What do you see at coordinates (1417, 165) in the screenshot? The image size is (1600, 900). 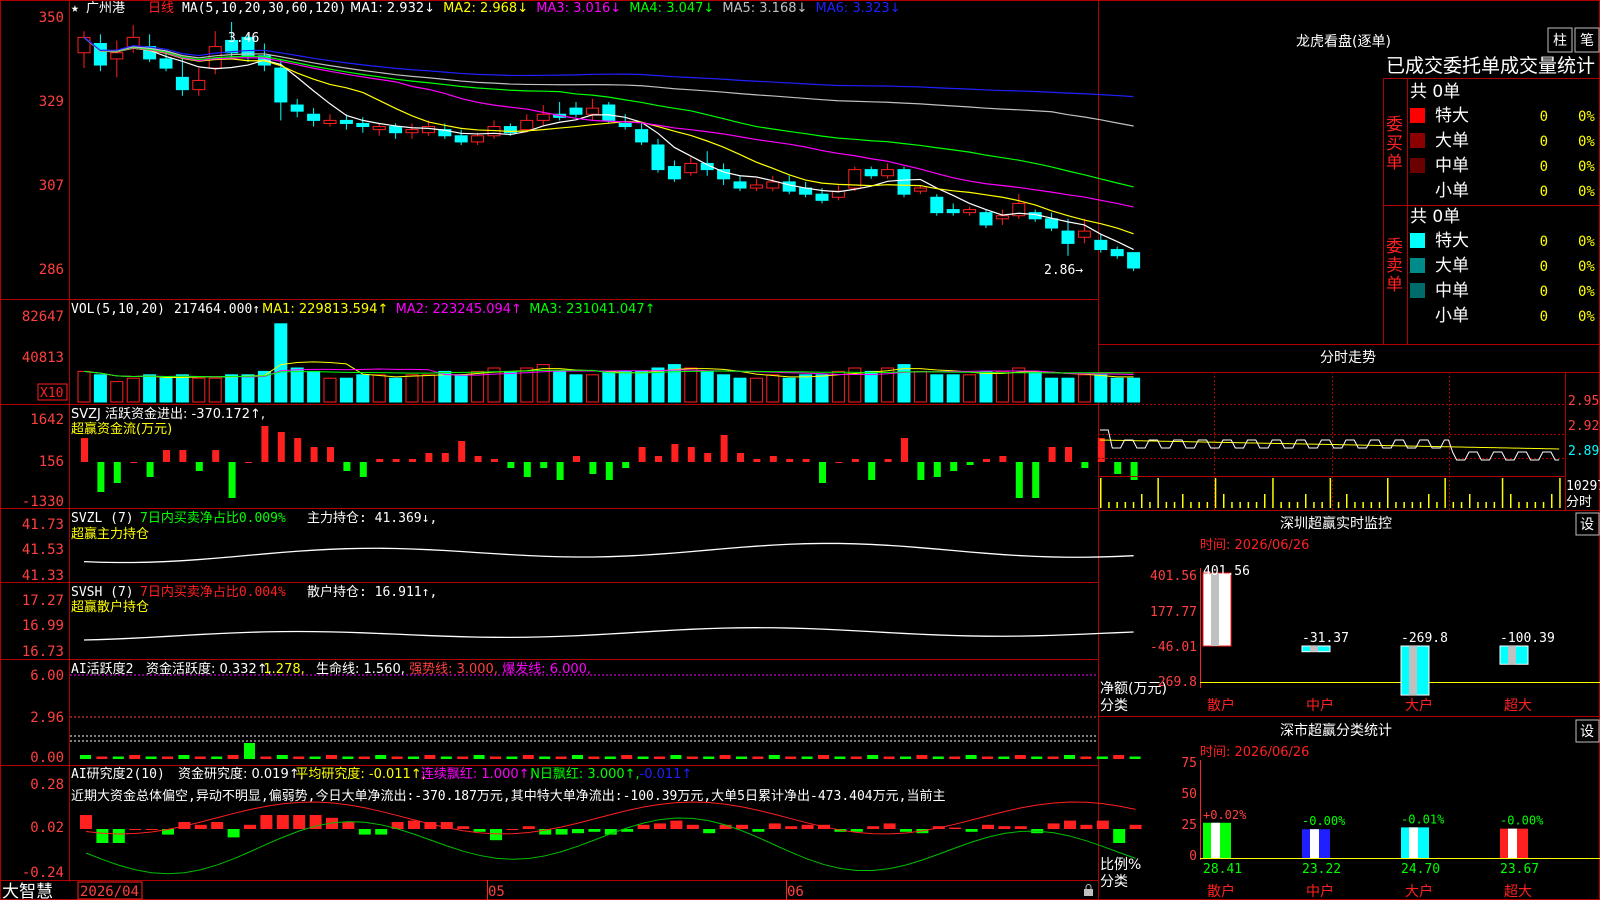 I see `order-swatch` at bounding box center [1417, 165].